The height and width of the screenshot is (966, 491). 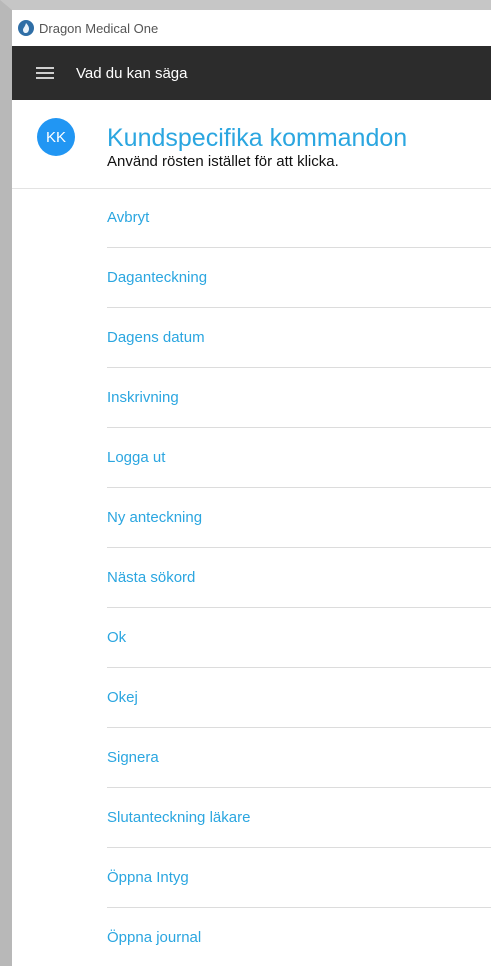 I want to click on command-item-nasta-sokord: Nästa sökord, so click(x=299, y=578).